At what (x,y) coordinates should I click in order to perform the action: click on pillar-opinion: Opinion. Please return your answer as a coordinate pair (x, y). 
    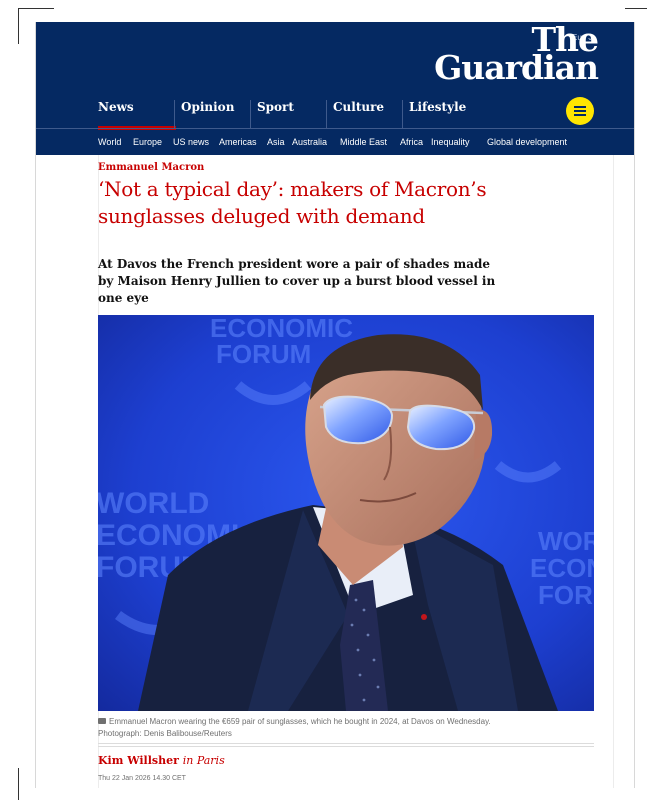
    Looking at the image, I should click on (210, 114).